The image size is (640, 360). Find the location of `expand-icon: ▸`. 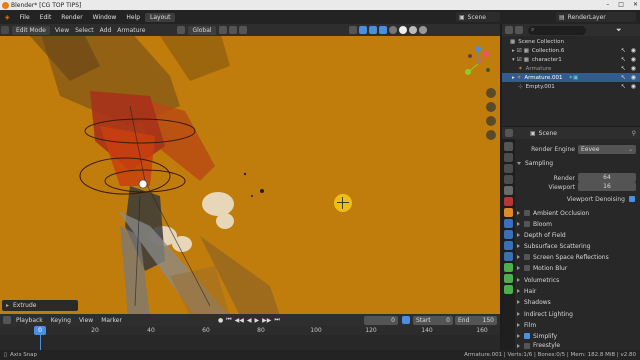

expand-icon: ▸ is located at coordinates (513, 51).